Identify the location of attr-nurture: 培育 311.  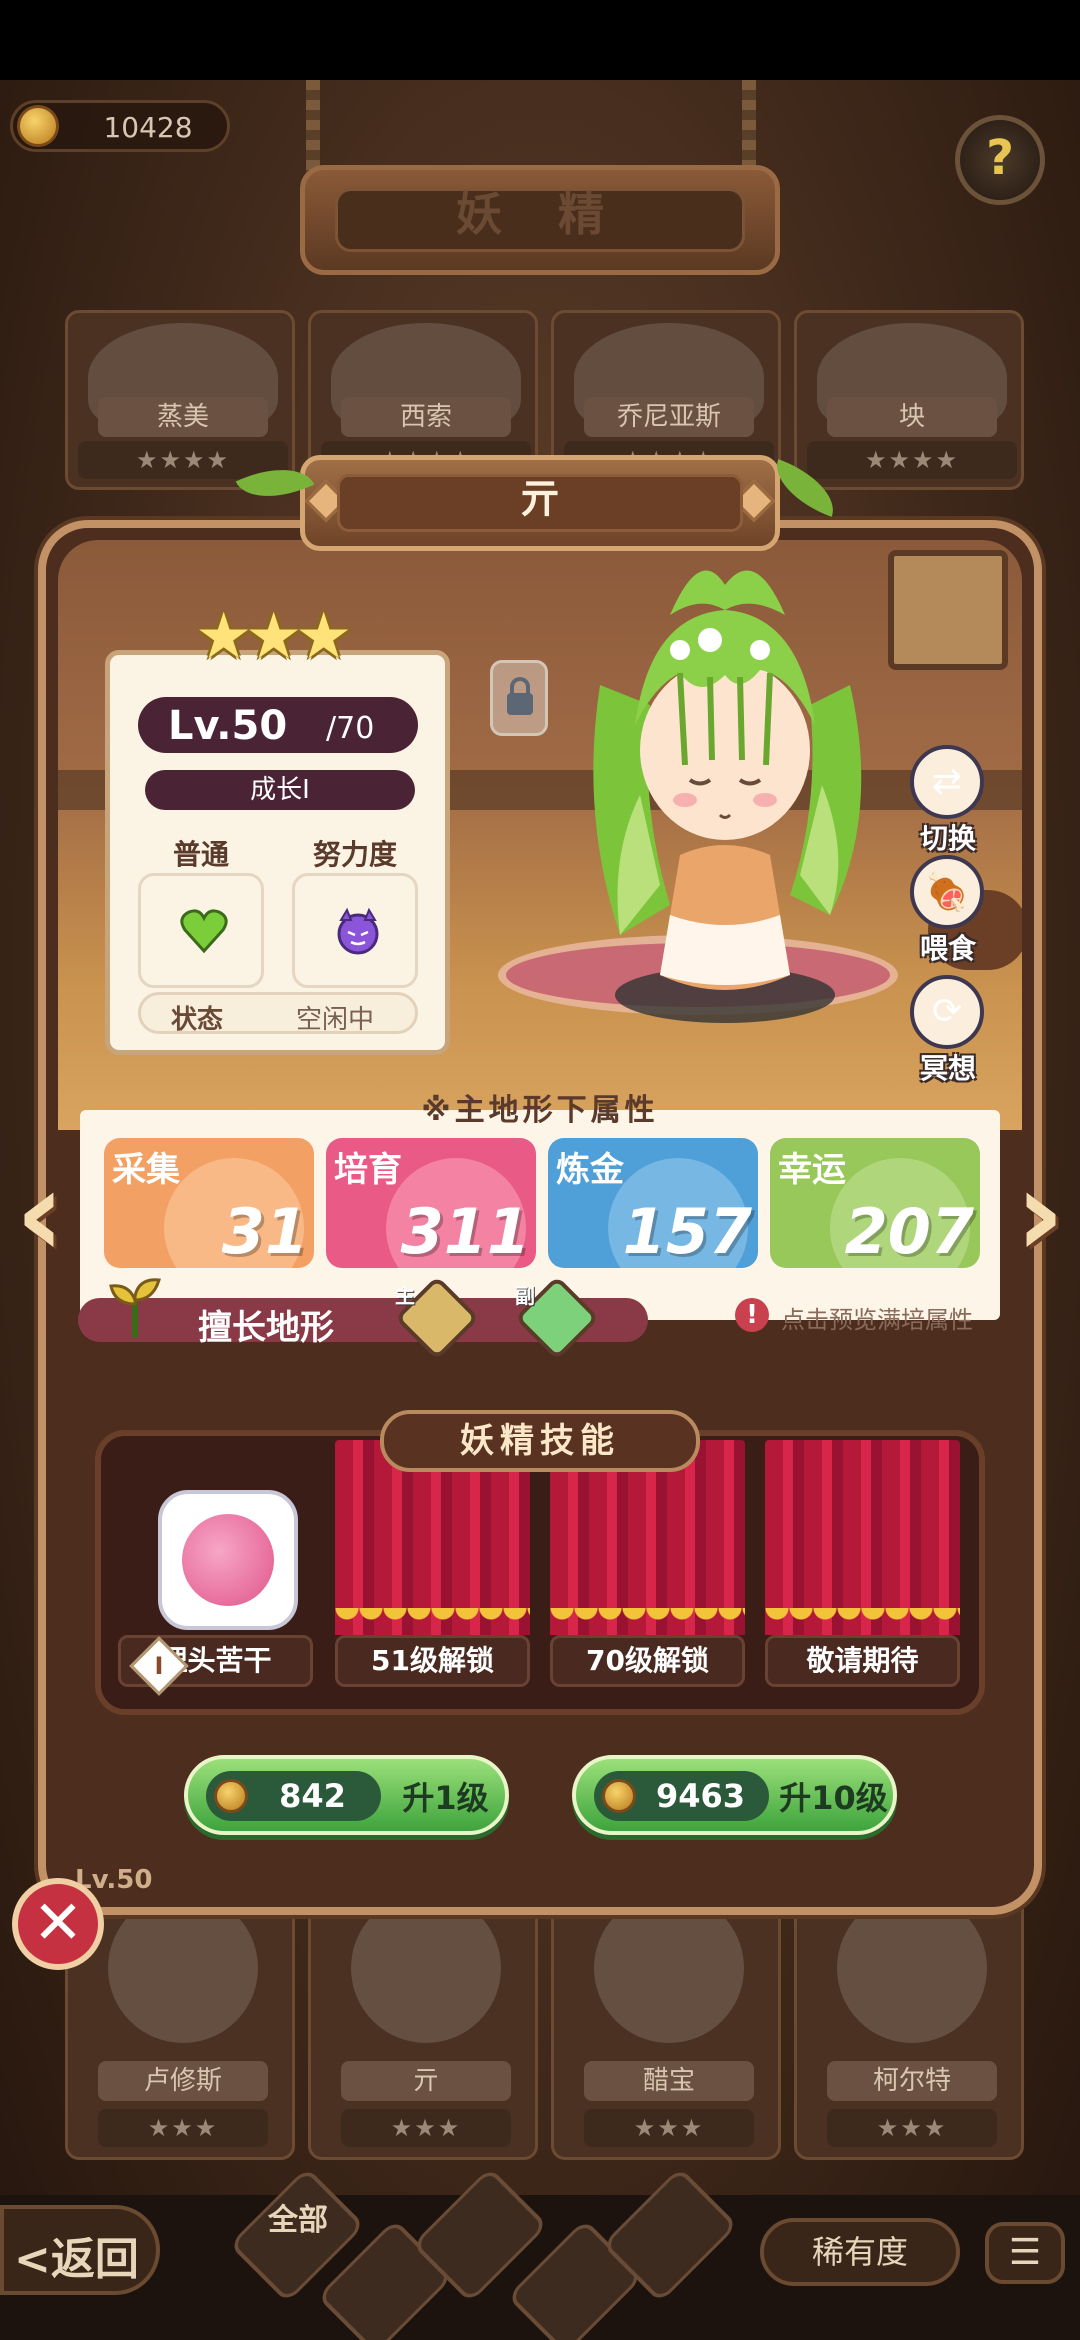
(431, 1203).